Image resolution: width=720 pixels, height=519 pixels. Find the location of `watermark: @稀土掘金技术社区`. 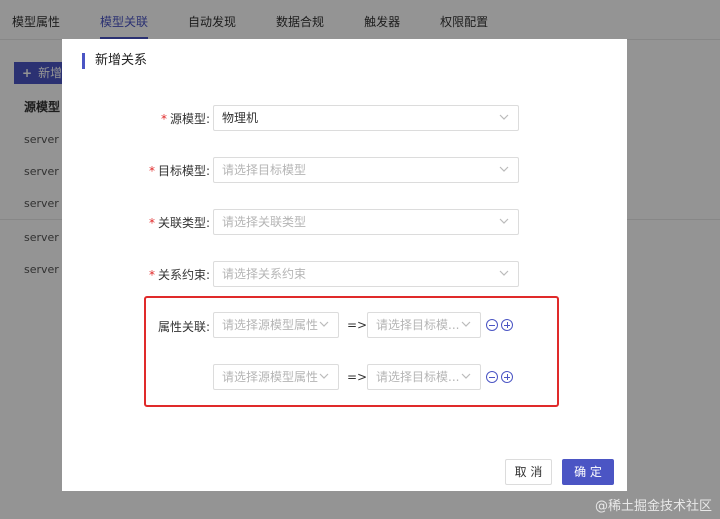

watermark: @稀土掘金技术社区 is located at coordinates (653, 506).